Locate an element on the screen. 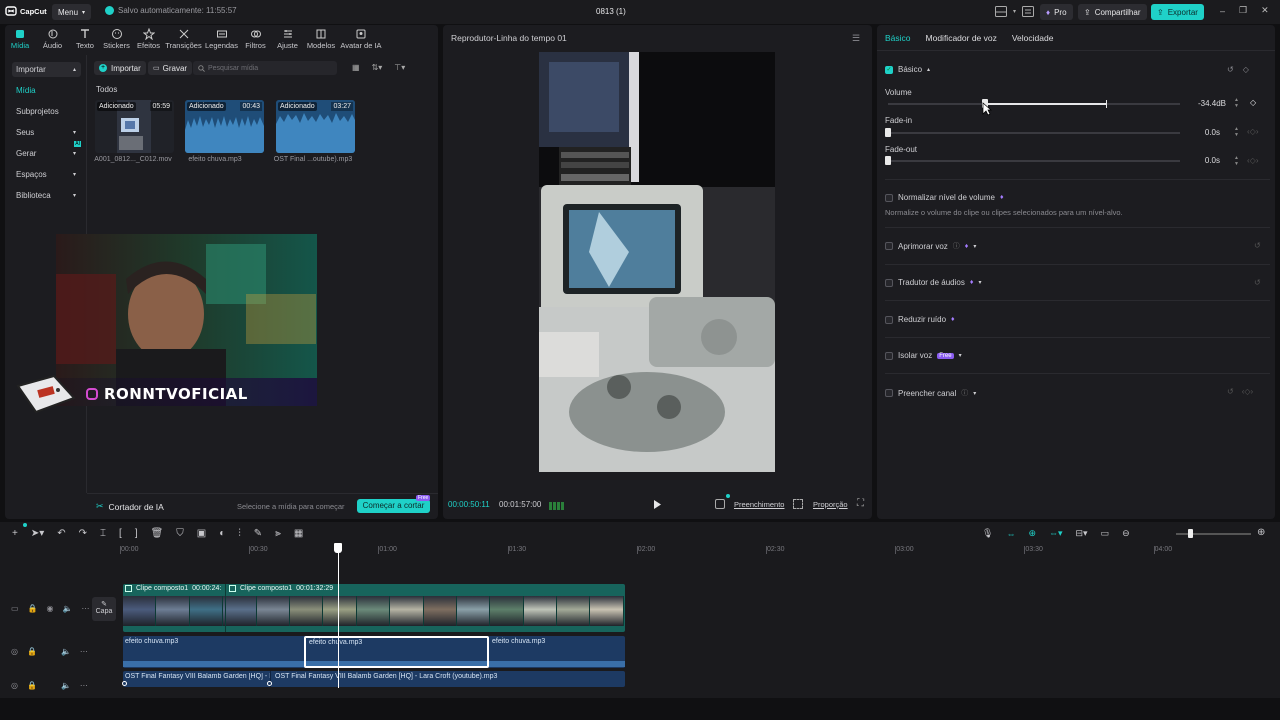 This screenshot has width=1280, height=720. player-menu-icon: ☰ is located at coordinates (856, 38).